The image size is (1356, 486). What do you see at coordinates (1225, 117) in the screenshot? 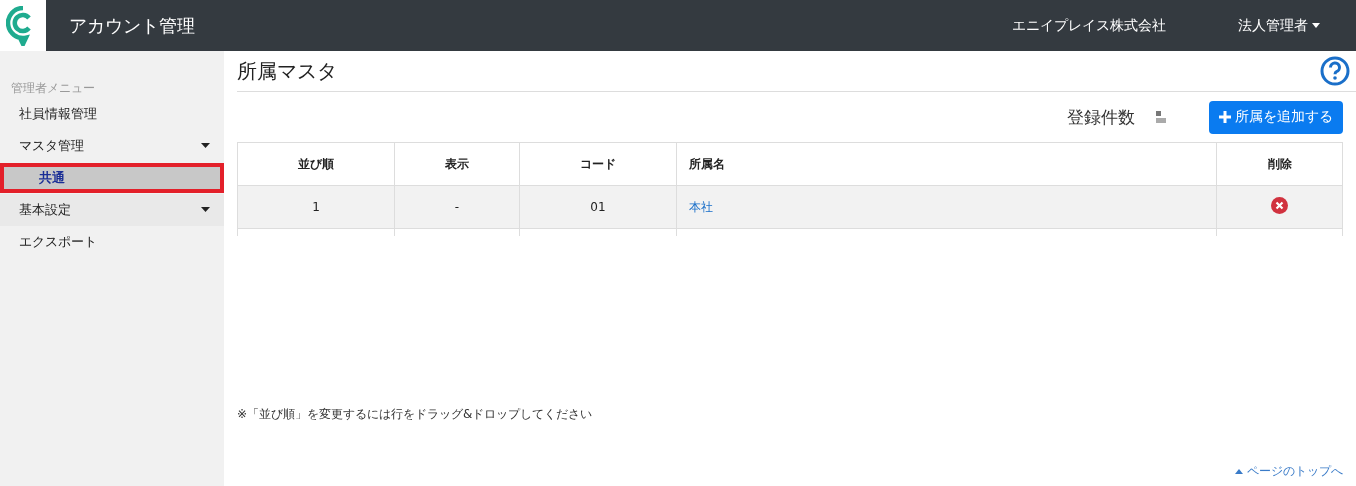
I see `plus-icon` at bounding box center [1225, 117].